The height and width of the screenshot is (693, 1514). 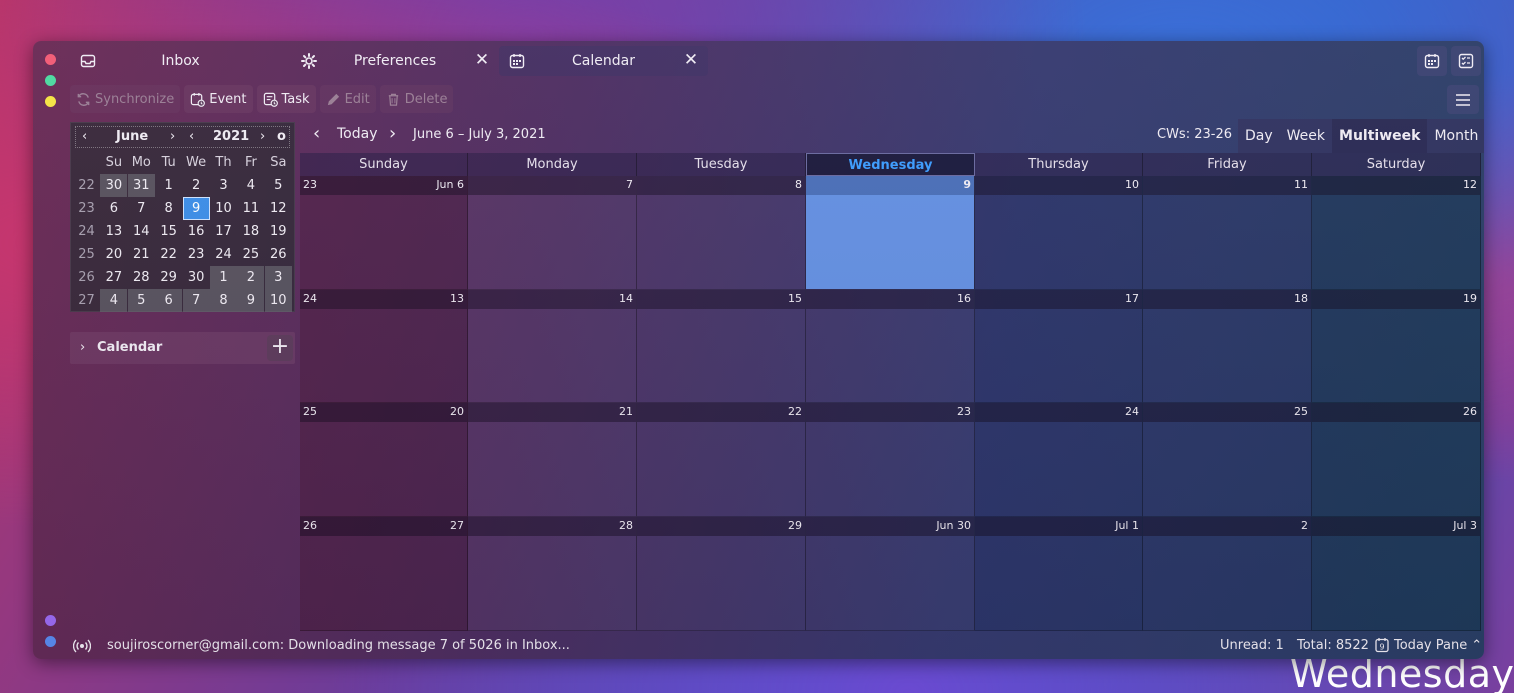 What do you see at coordinates (191, 136) in the screenshot?
I see `previous-year-icon: ‹` at bounding box center [191, 136].